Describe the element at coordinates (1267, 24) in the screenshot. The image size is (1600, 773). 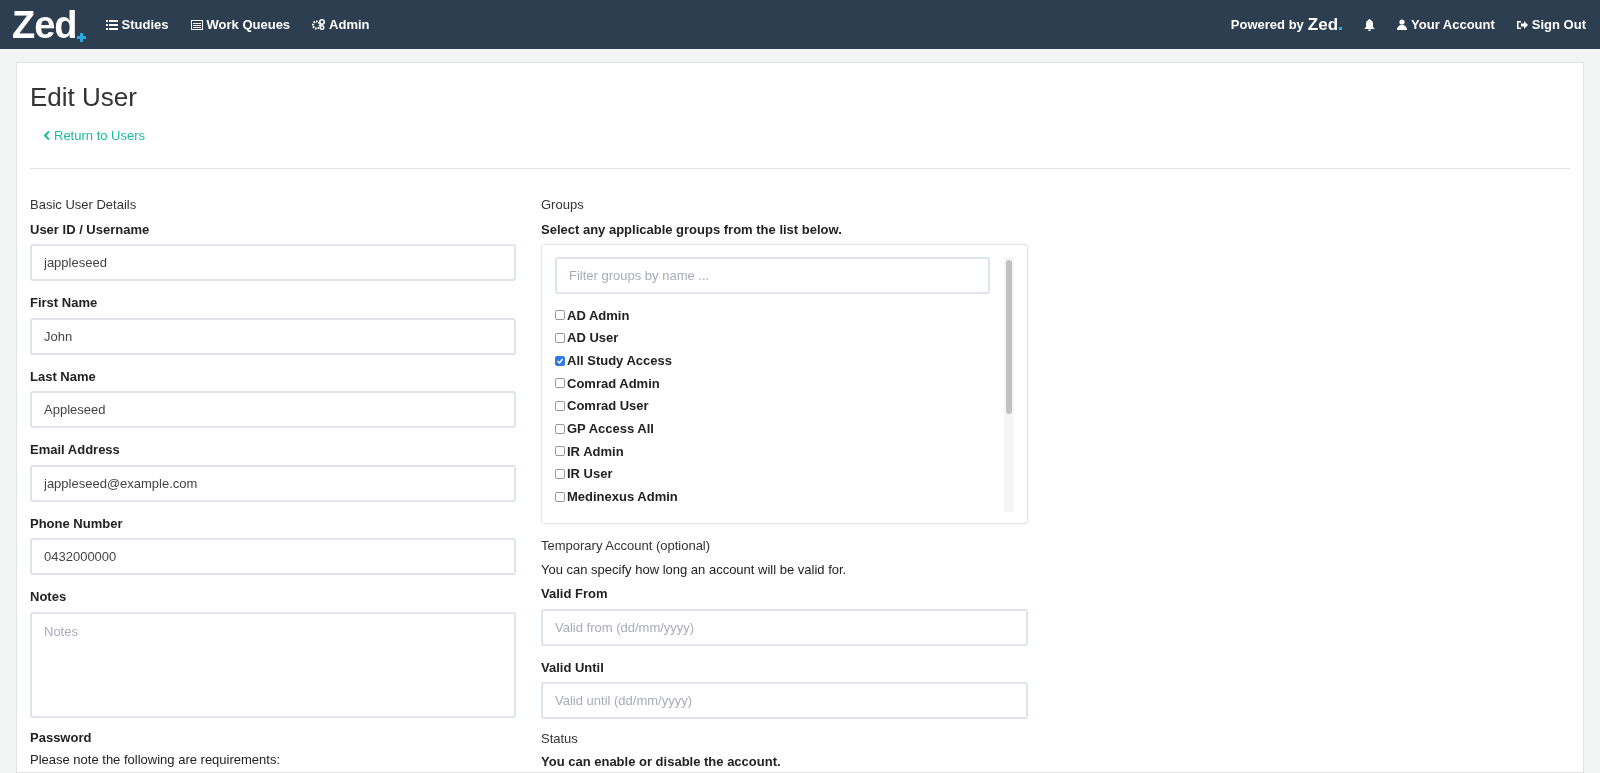
I see `powered-by-text: Powered by` at that location.